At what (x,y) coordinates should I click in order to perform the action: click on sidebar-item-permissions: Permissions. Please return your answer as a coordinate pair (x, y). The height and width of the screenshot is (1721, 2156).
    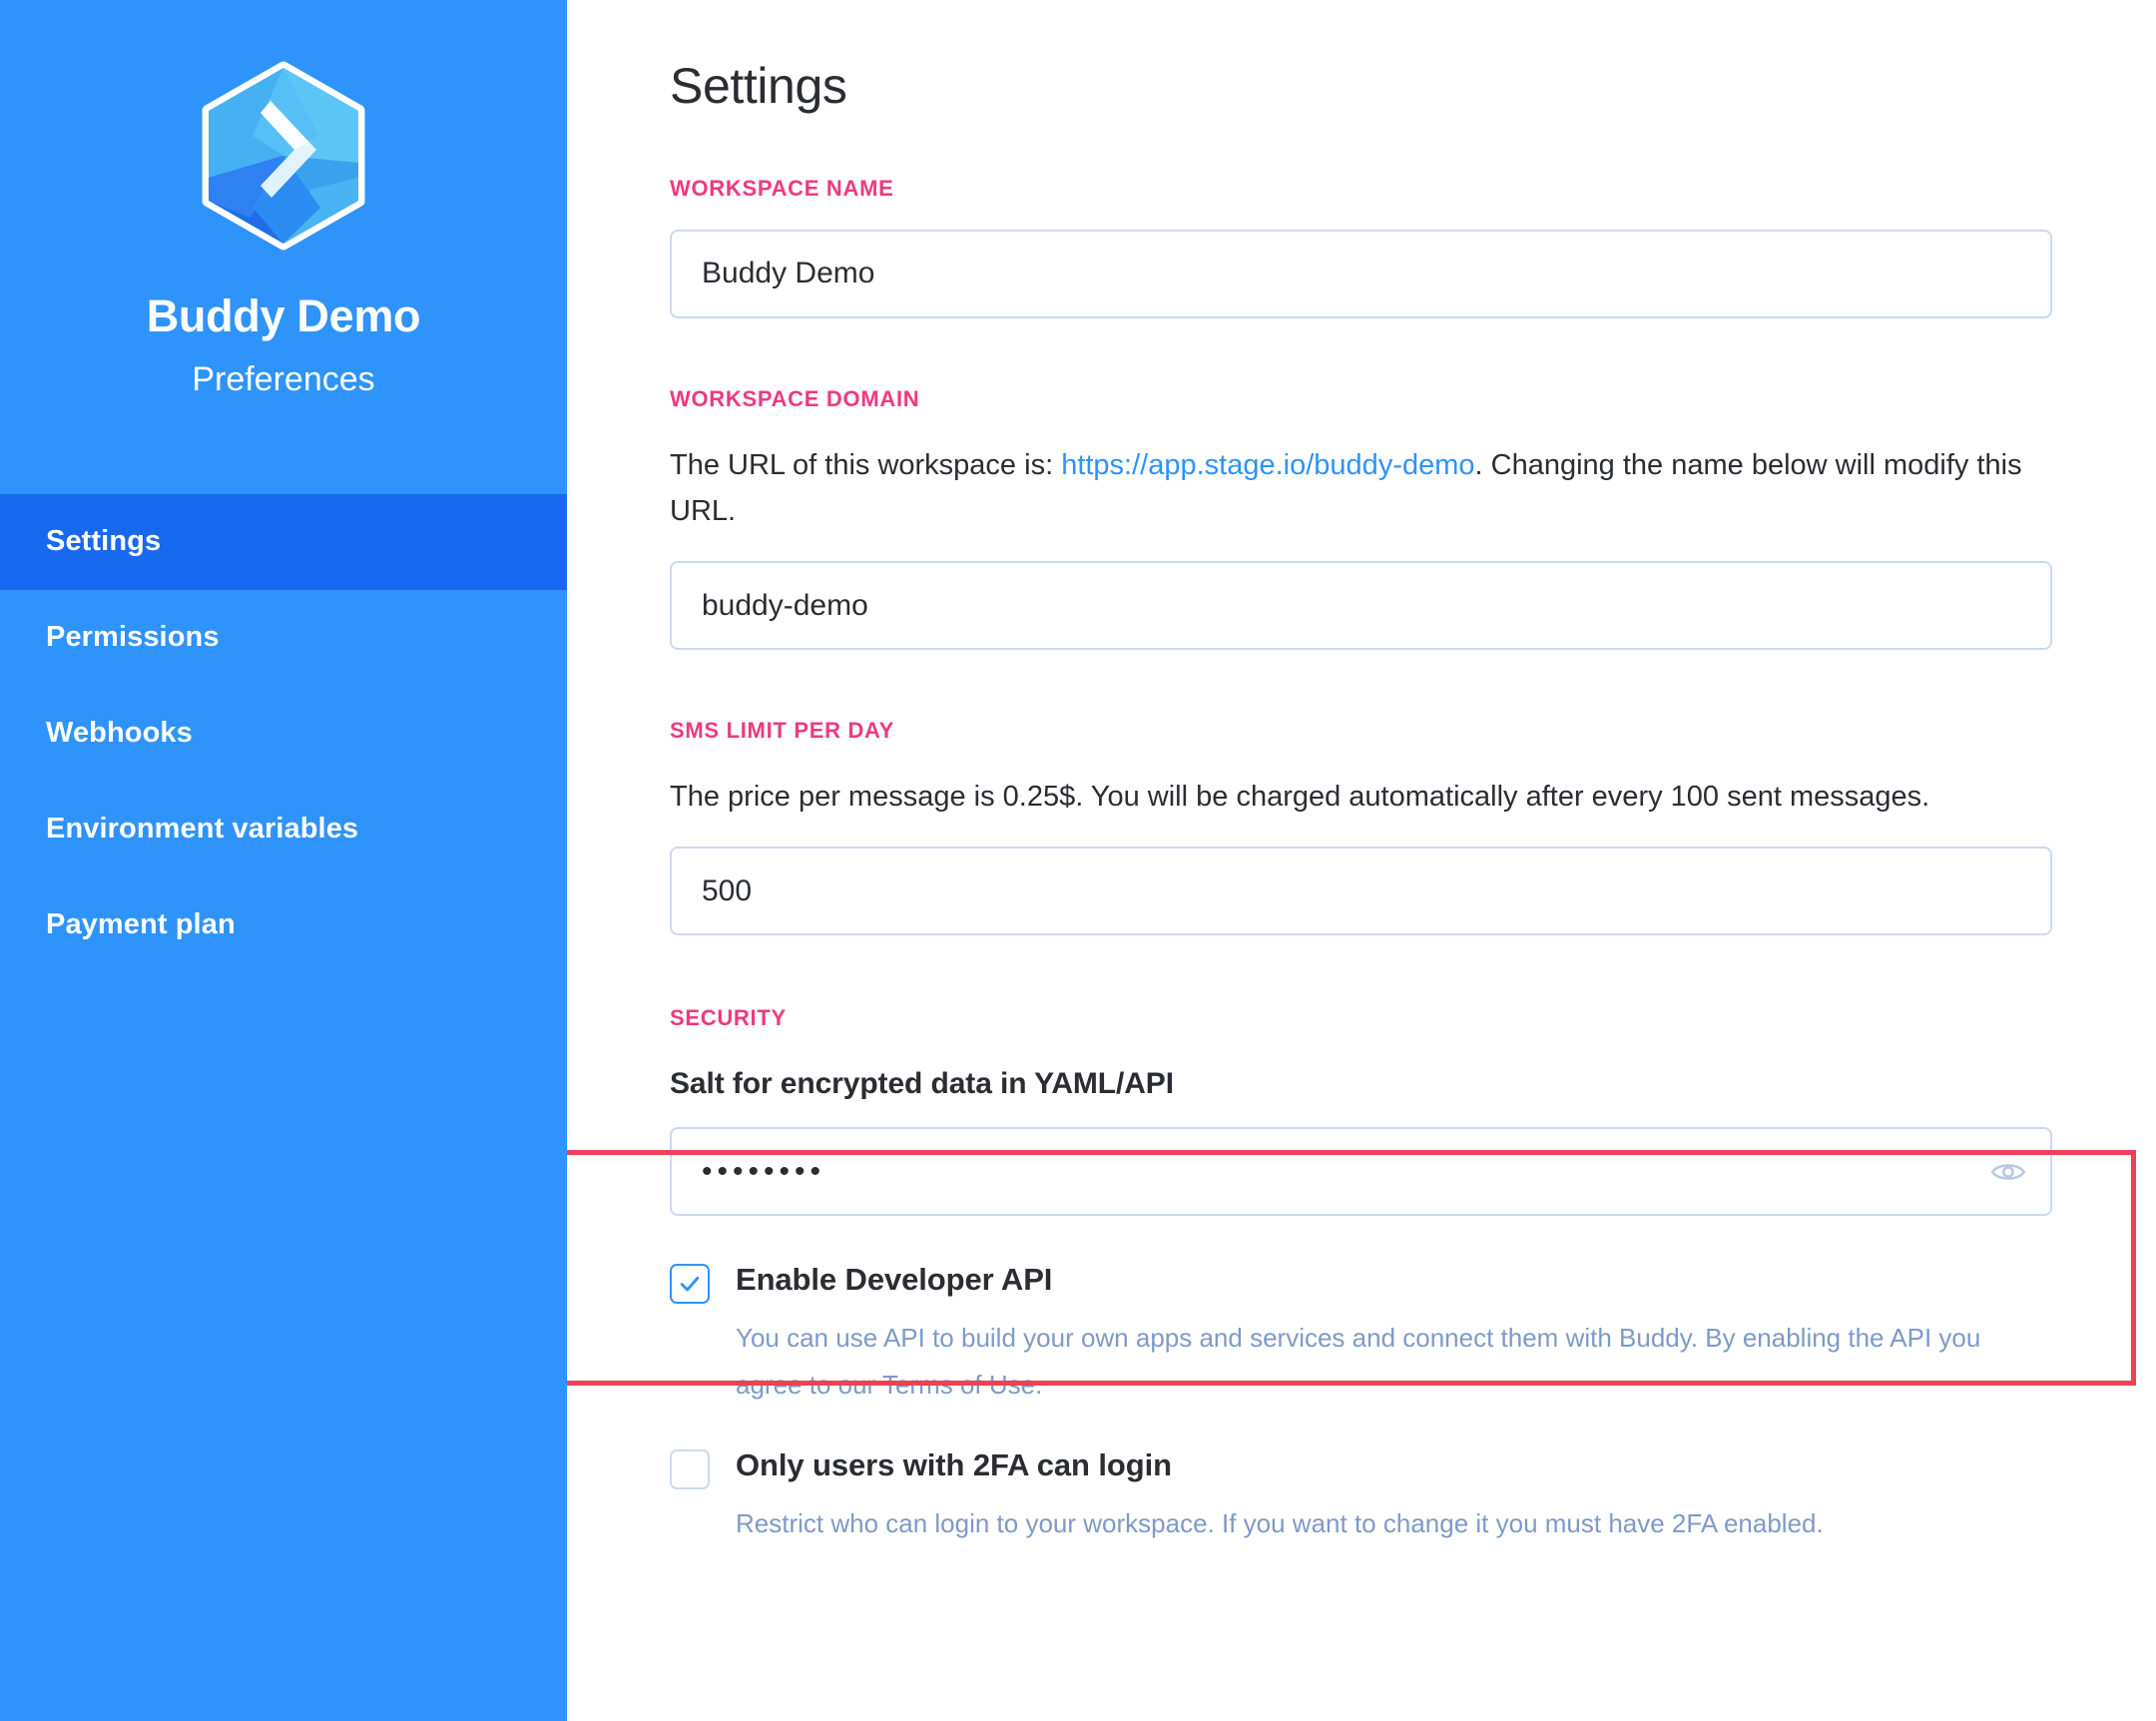
    Looking at the image, I should click on (283, 638).